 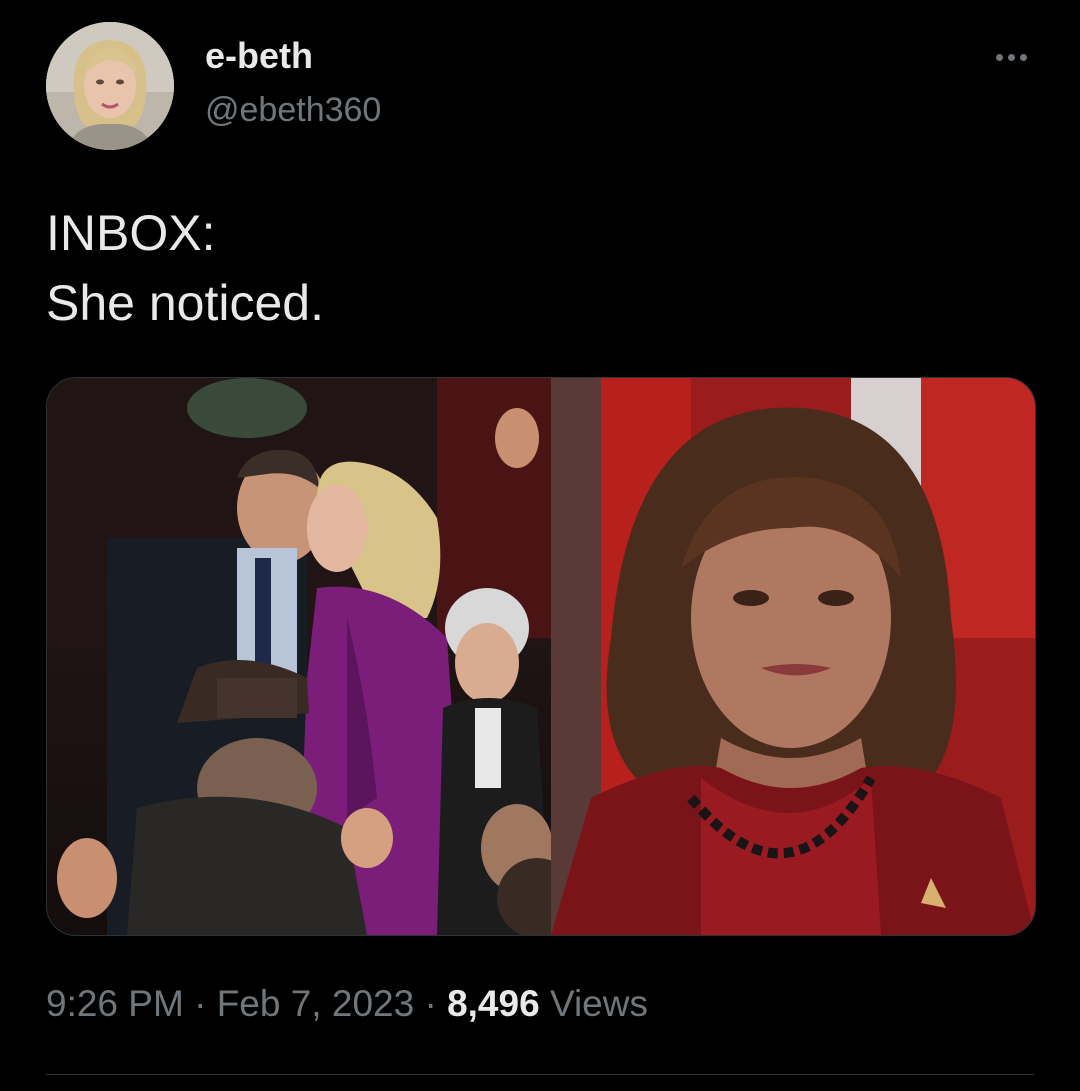 What do you see at coordinates (115, 1003) in the screenshot?
I see `timestamp-time: 9:26 PM` at bounding box center [115, 1003].